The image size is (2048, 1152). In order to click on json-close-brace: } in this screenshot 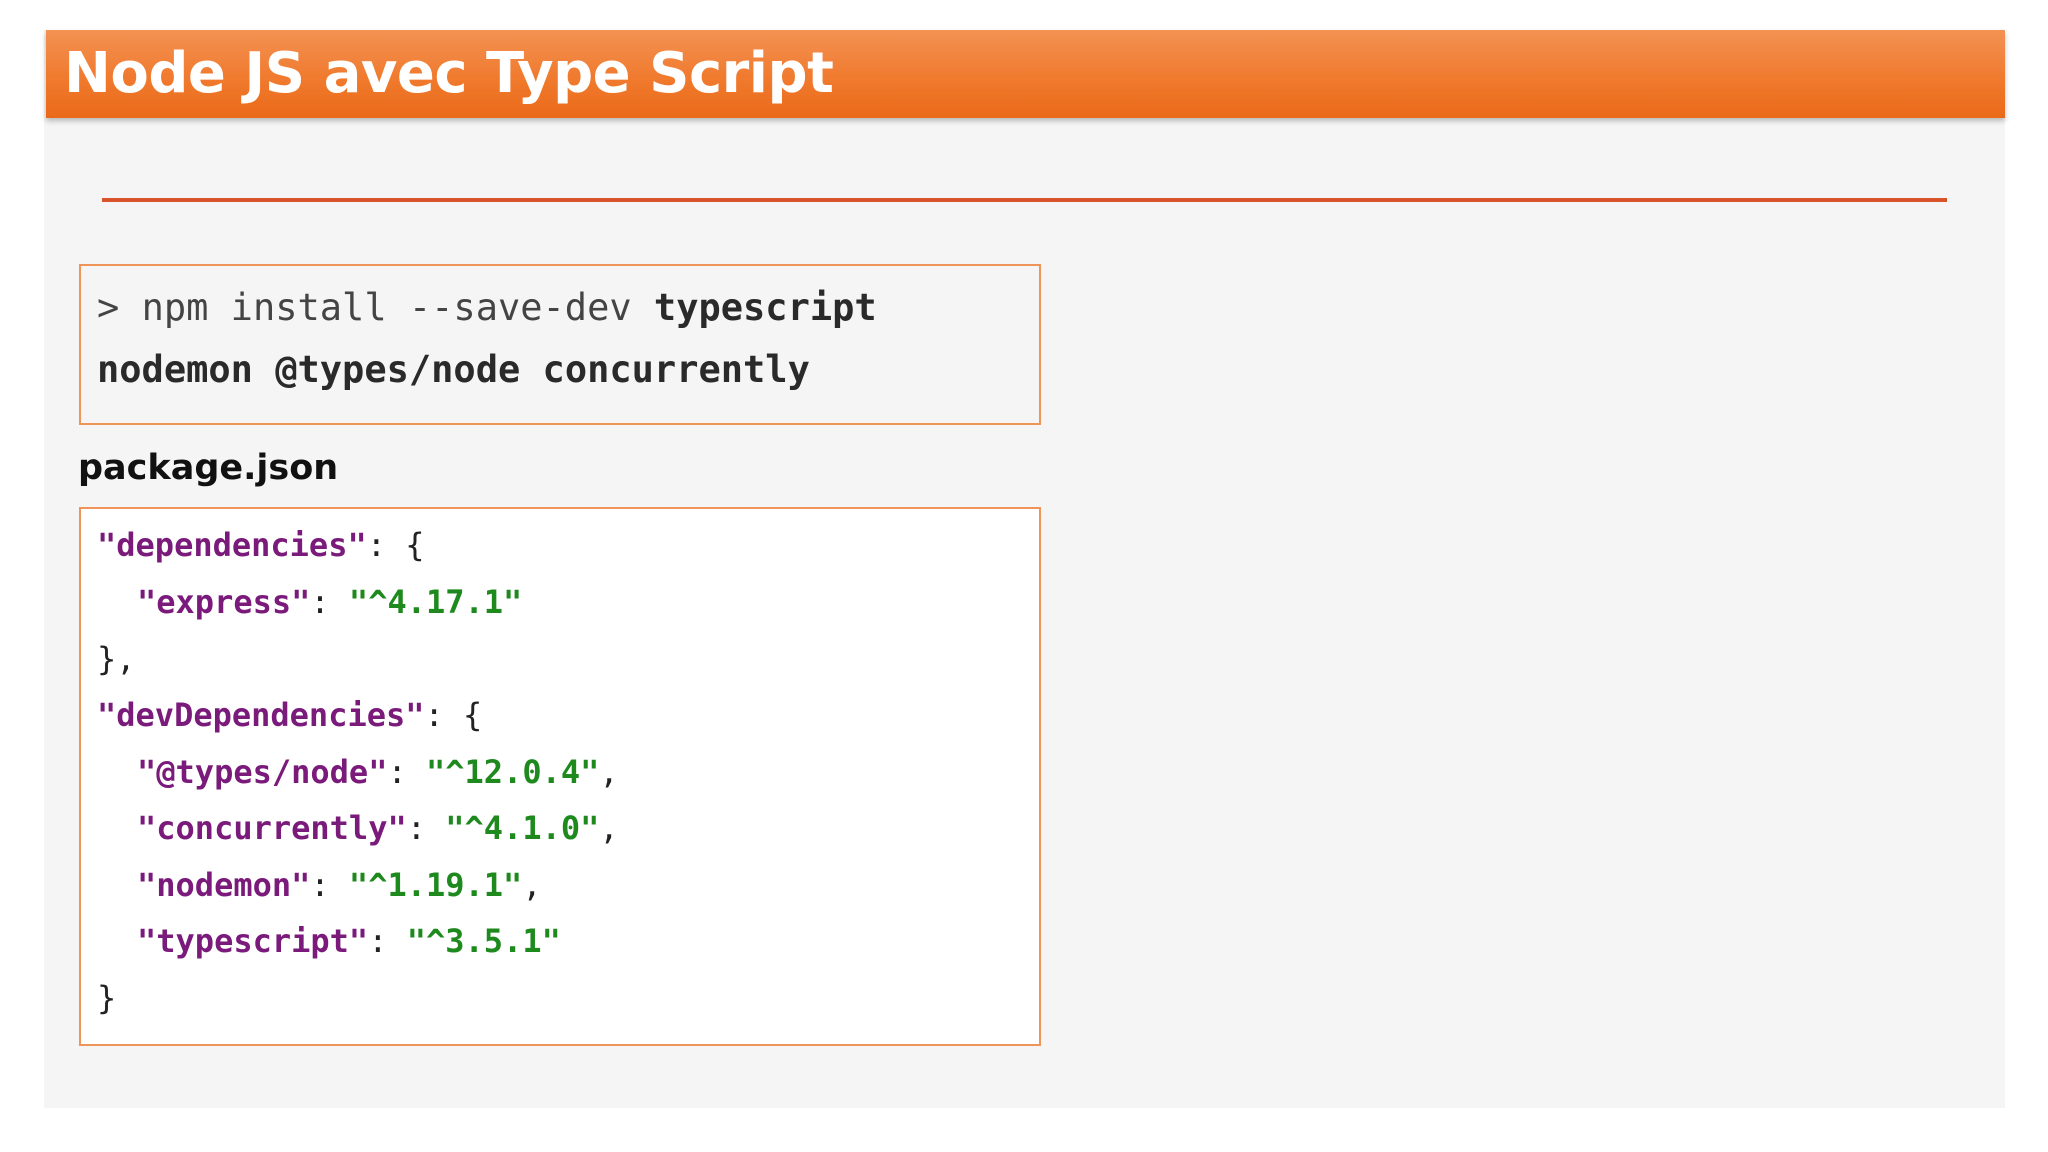, I will do `click(107, 998)`.